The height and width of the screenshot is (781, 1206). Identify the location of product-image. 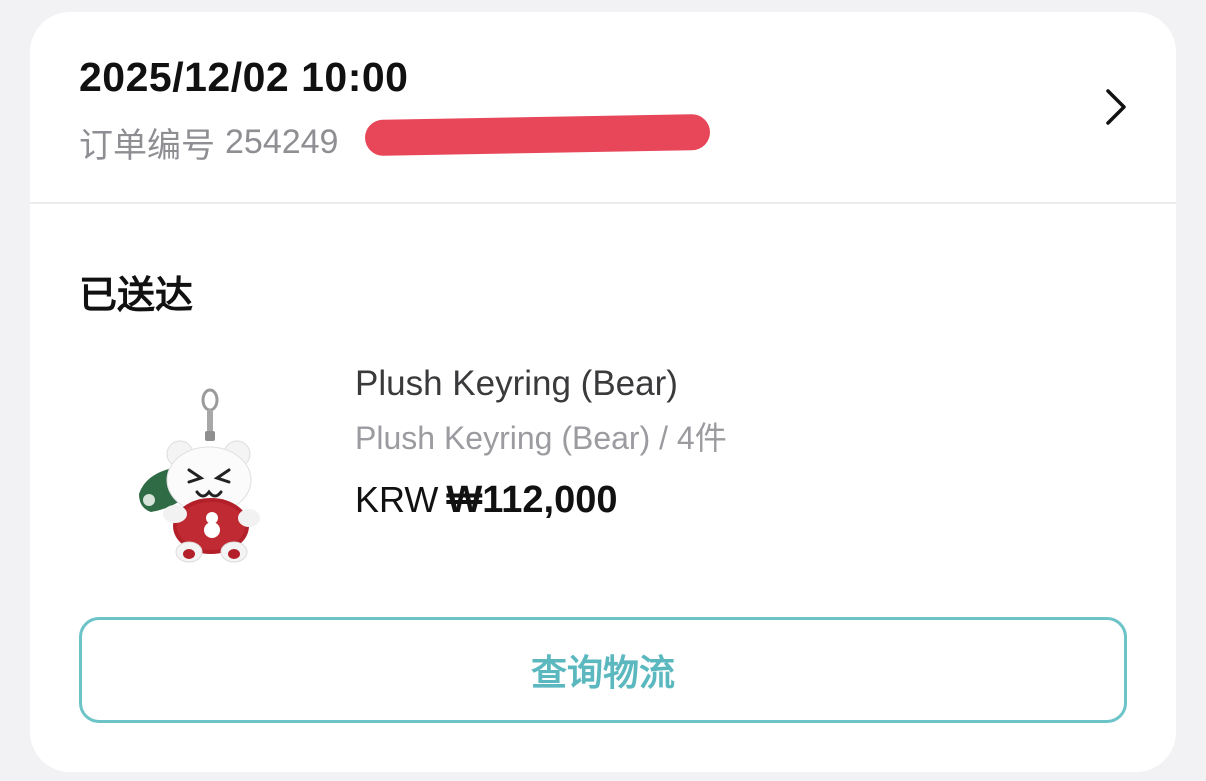
(199, 475).